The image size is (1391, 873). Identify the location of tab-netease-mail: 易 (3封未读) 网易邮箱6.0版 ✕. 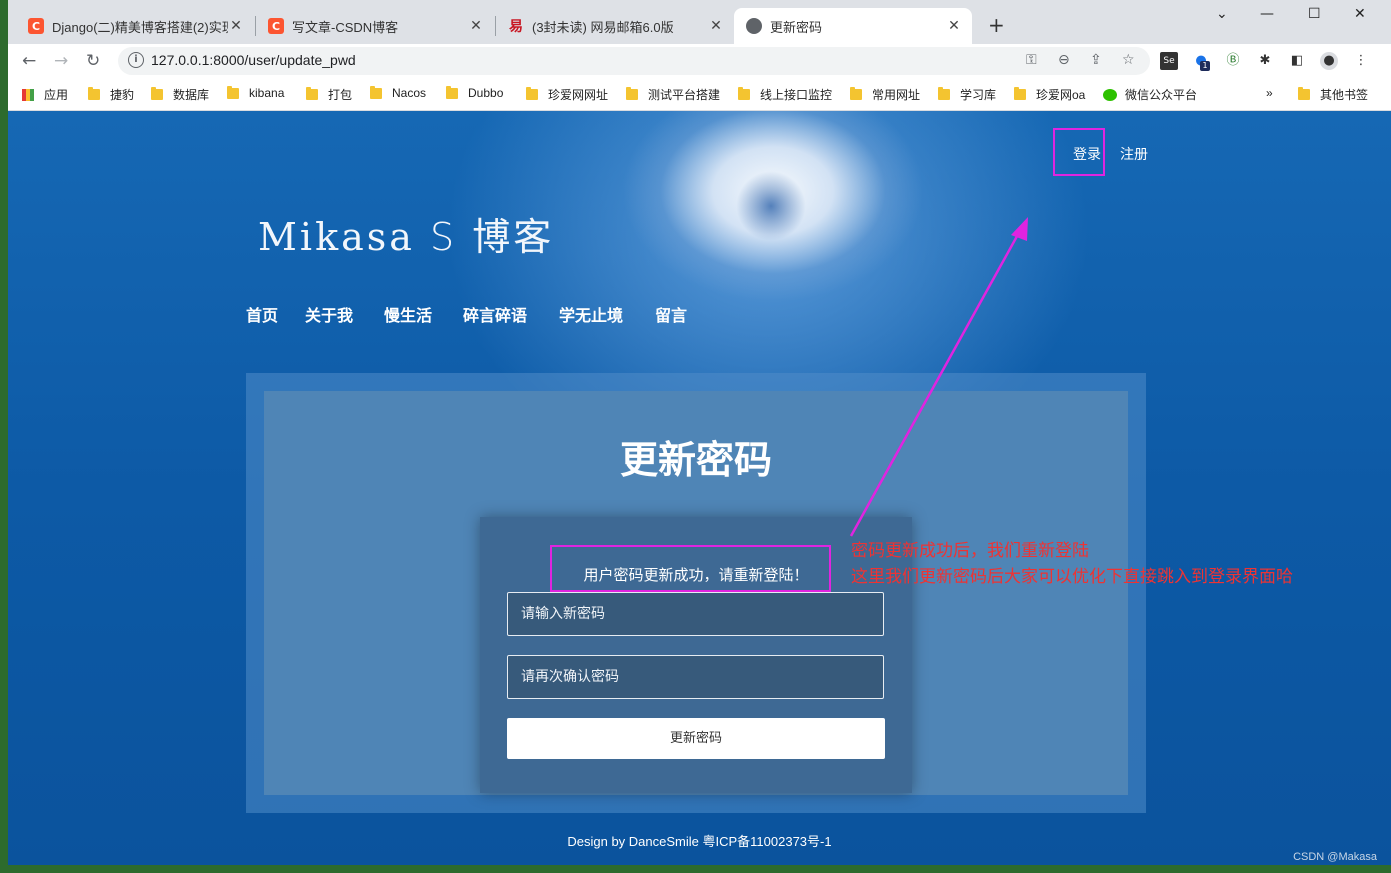
(615, 26).